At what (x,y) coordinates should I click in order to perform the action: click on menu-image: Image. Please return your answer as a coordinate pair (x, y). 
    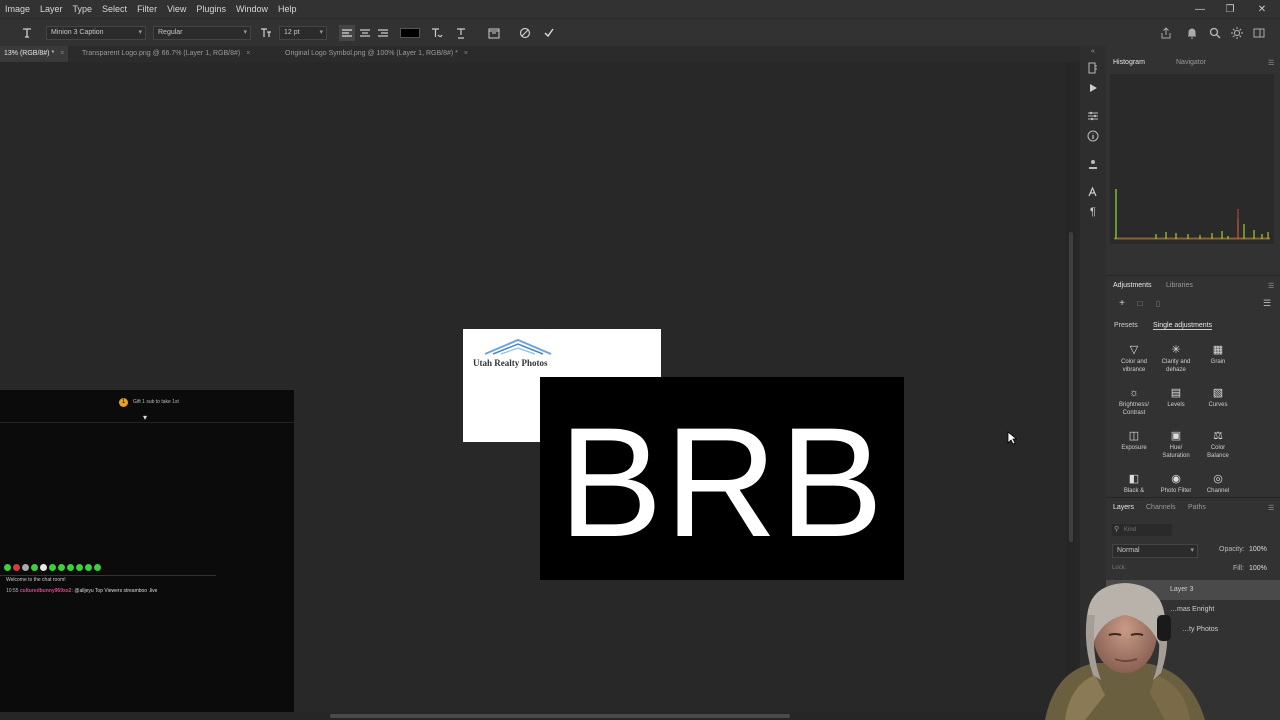
    Looking at the image, I should click on (17, 9).